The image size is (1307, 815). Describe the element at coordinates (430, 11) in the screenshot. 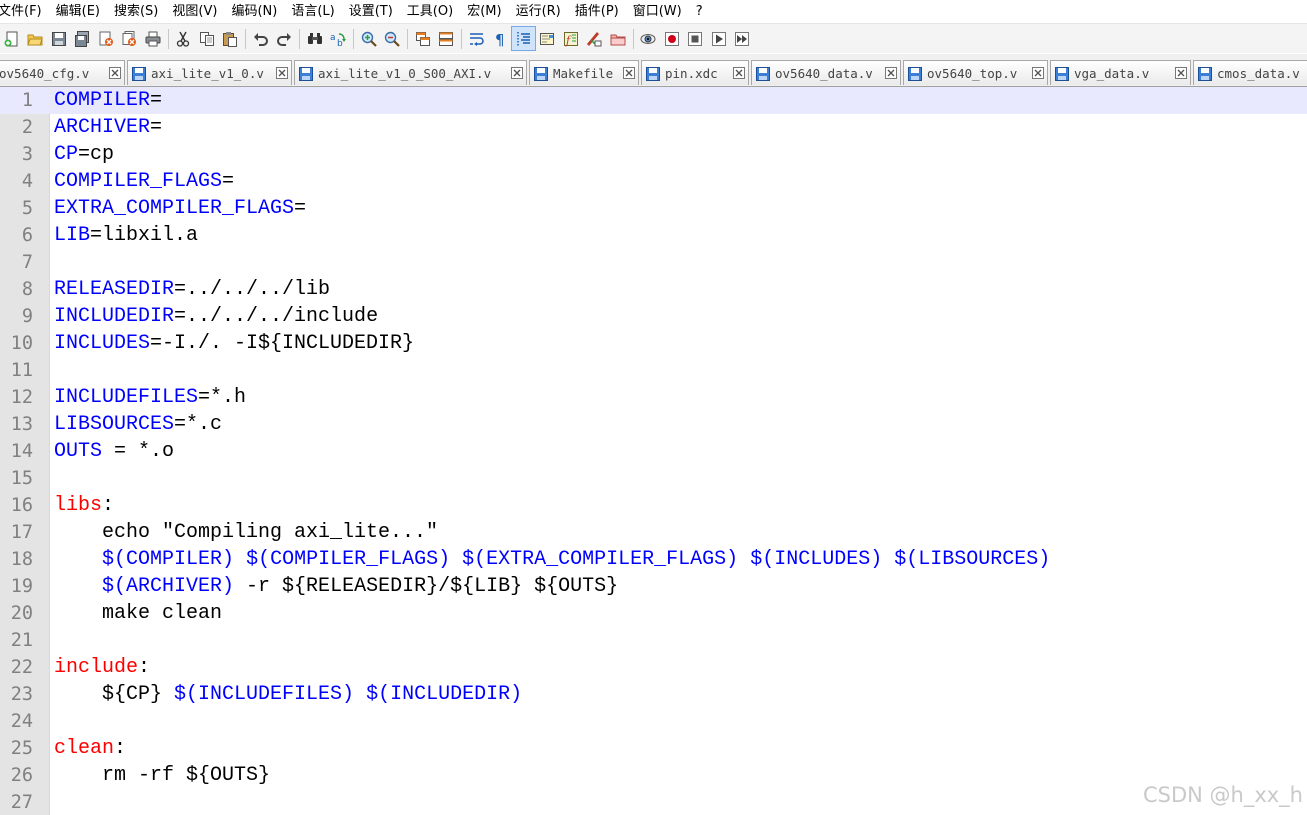

I see `menu-item: 工具(O)` at that location.